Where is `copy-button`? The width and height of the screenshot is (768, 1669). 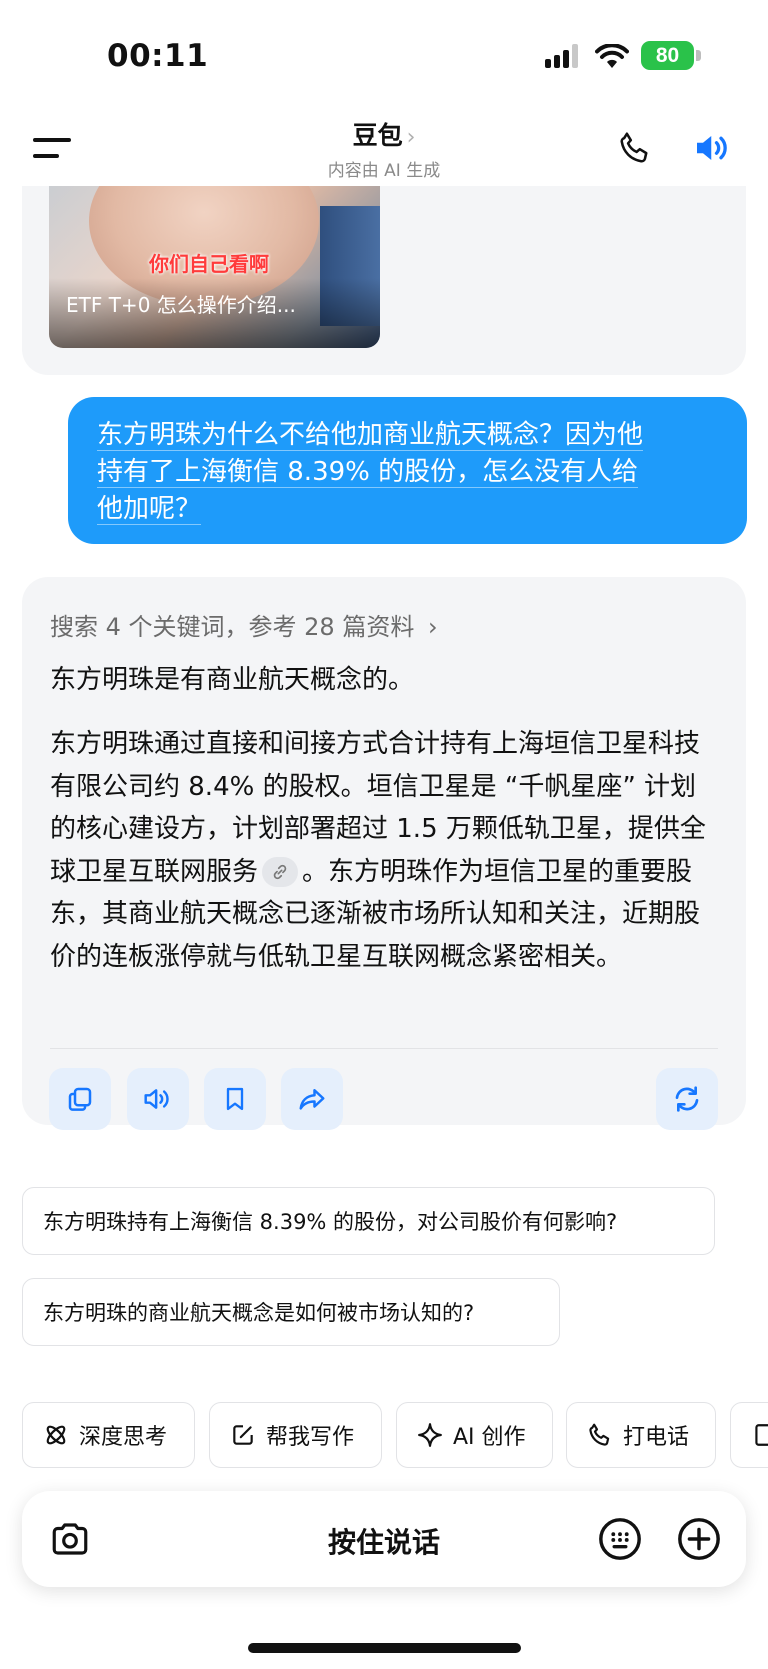 copy-button is located at coordinates (80, 1099).